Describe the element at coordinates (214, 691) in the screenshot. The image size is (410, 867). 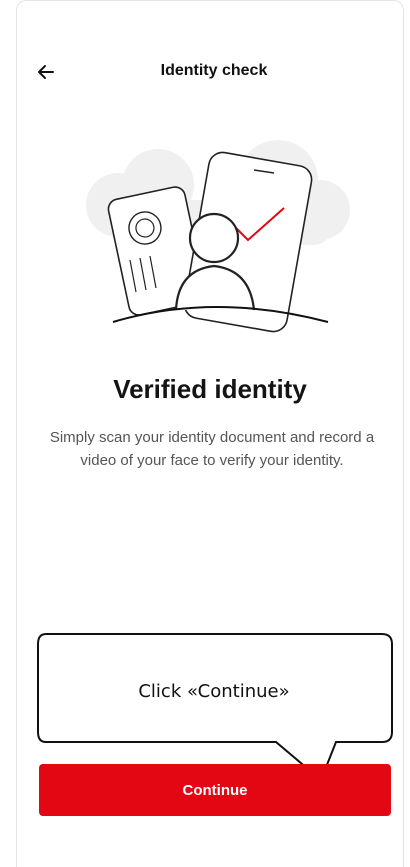
I see `tooltip-text: Click «Continue»` at that location.